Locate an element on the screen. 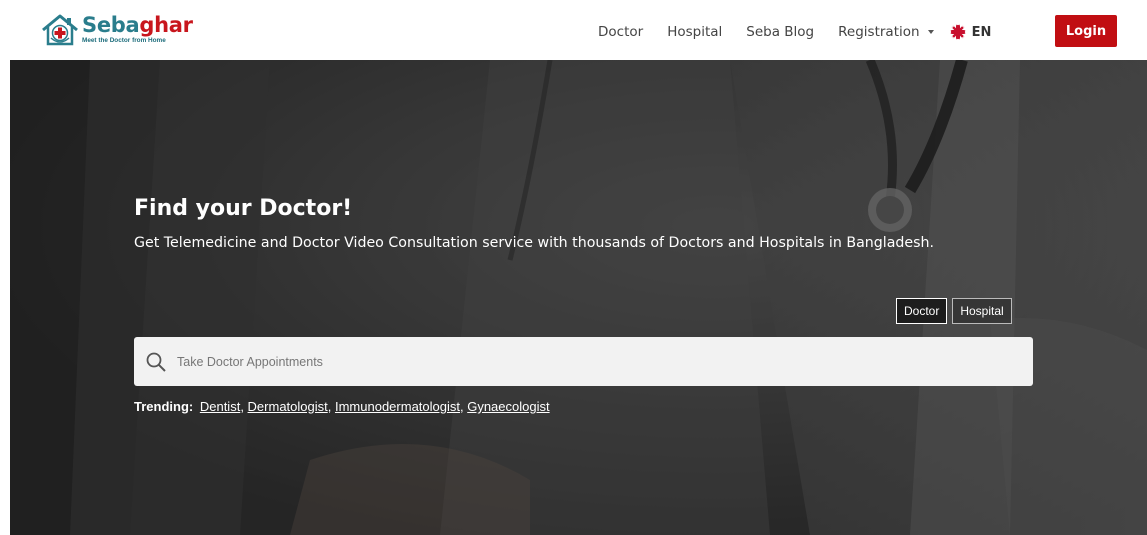 The width and height of the screenshot is (1147, 535). language-label: EN is located at coordinates (981, 32).